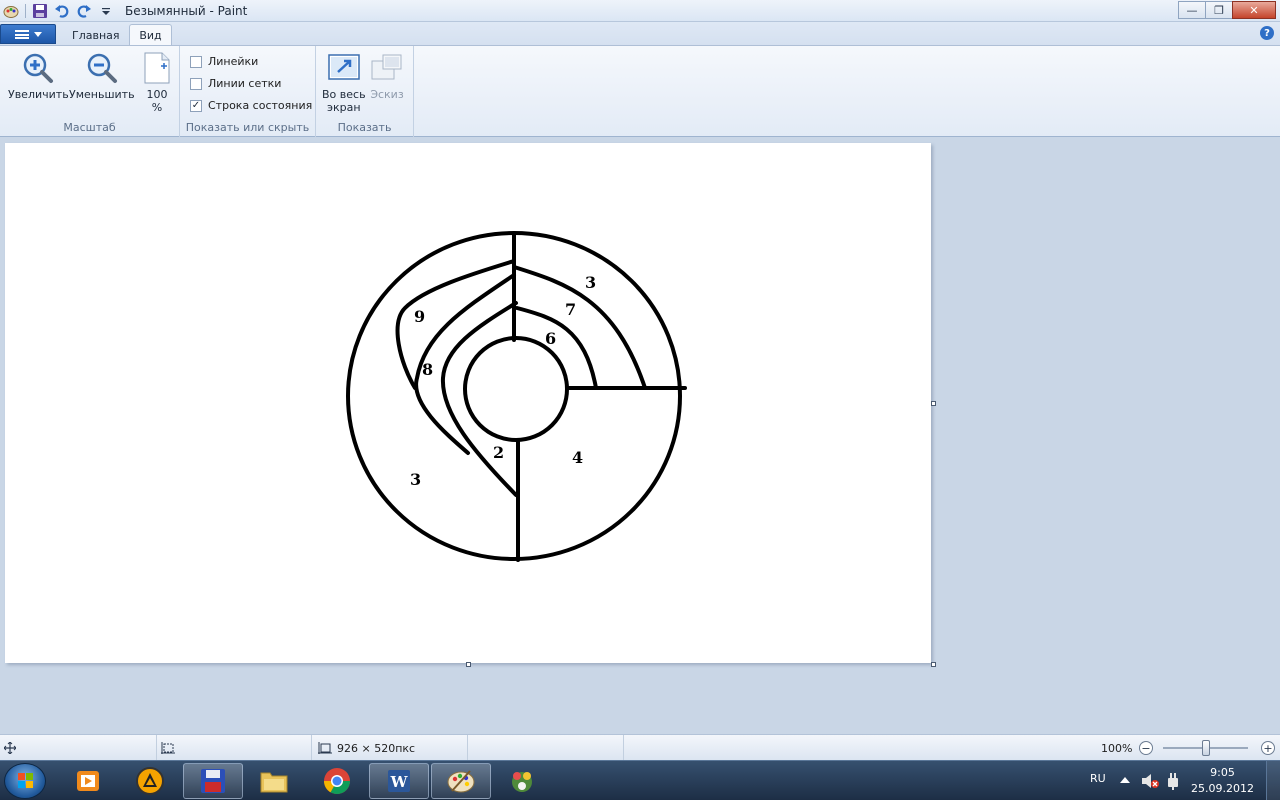  Describe the element at coordinates (325, 748) in the screenshot. I see `image-size-icon` at that location.